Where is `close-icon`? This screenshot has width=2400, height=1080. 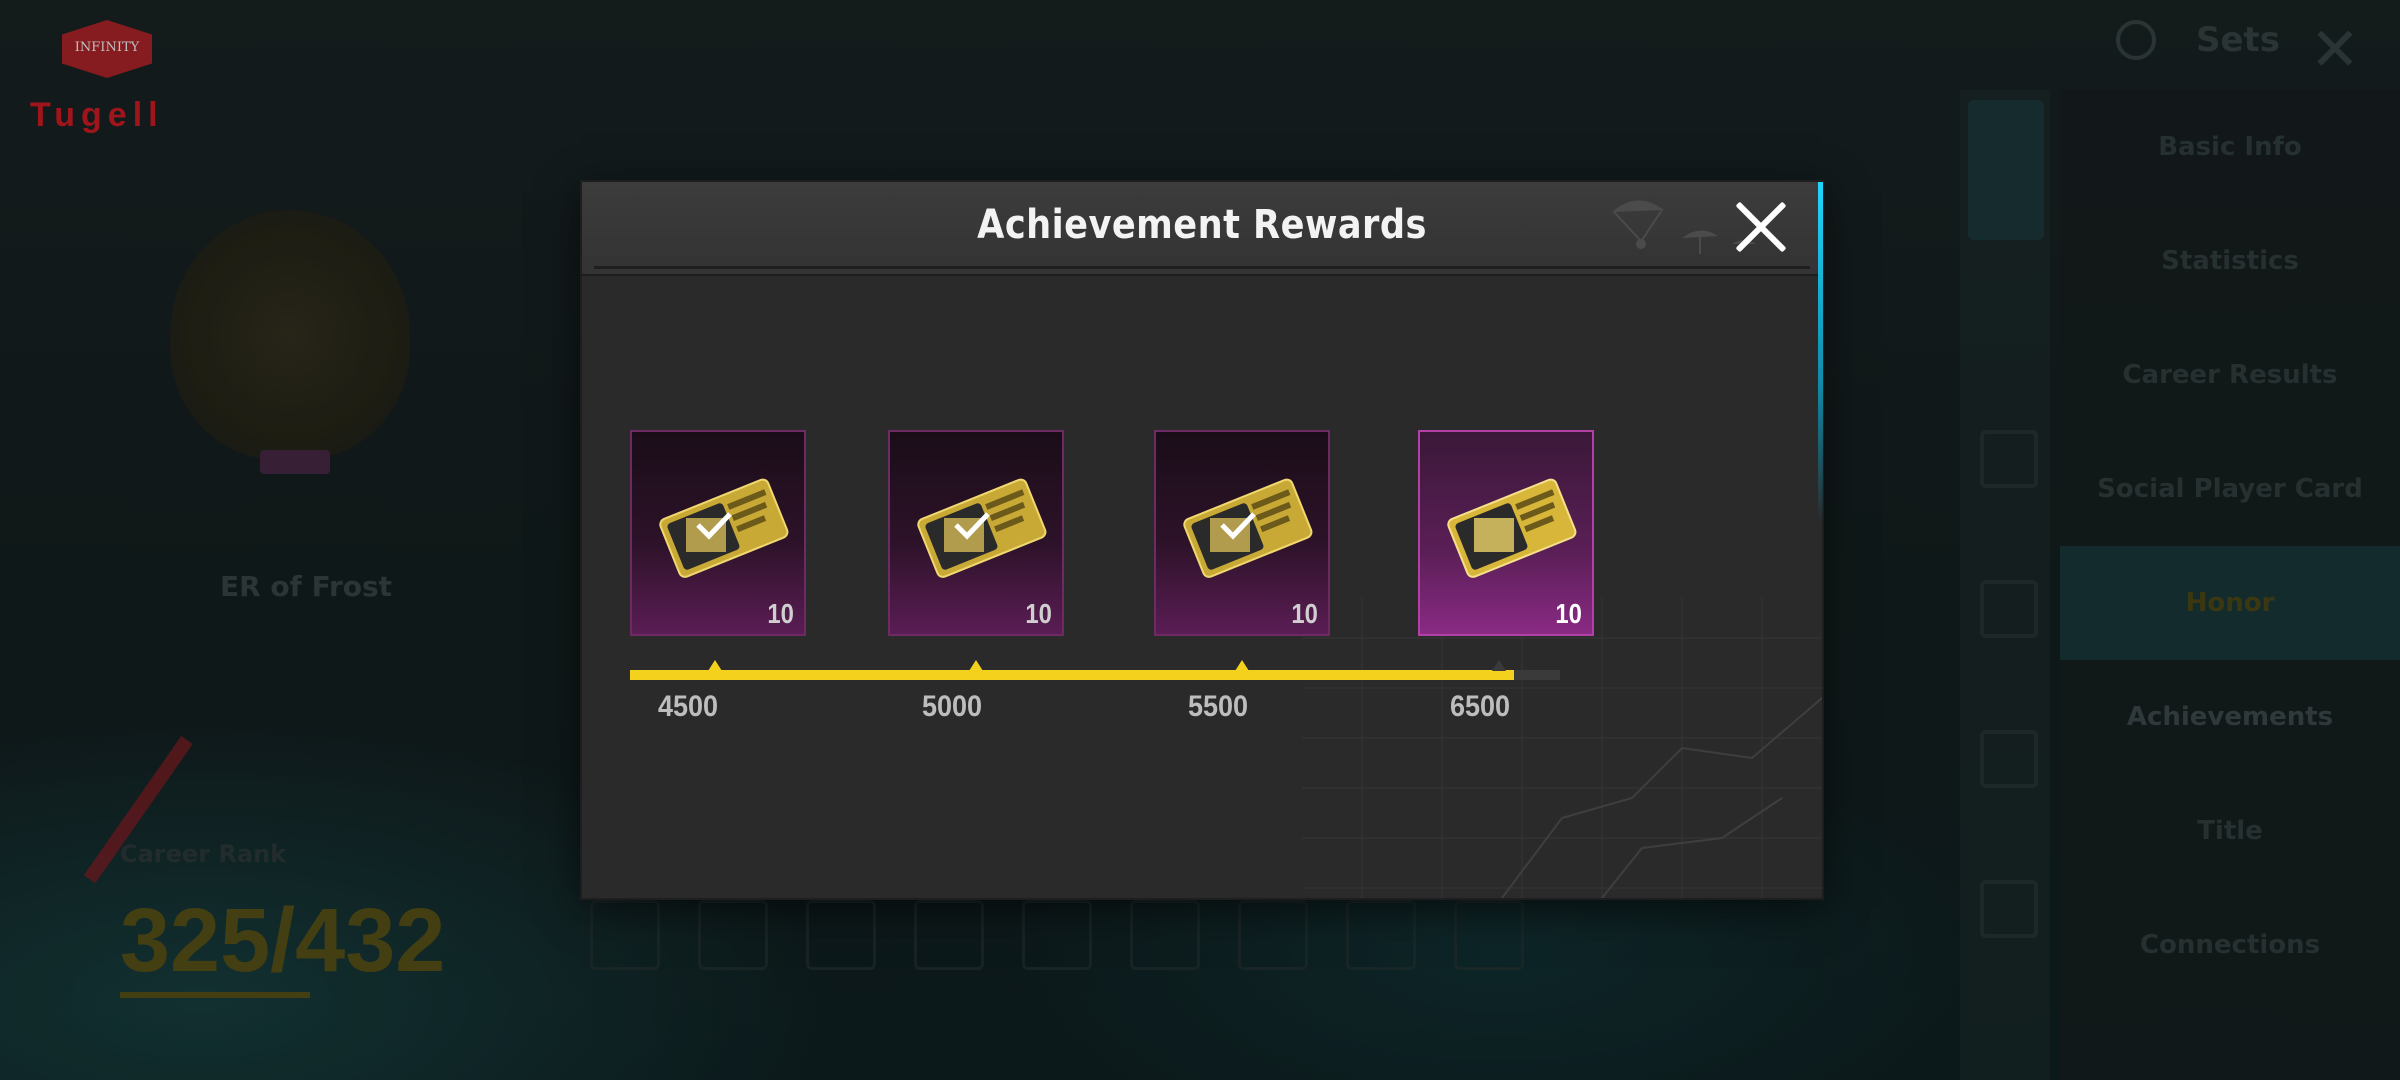 close-icon is located at coordinates (1762, 228).